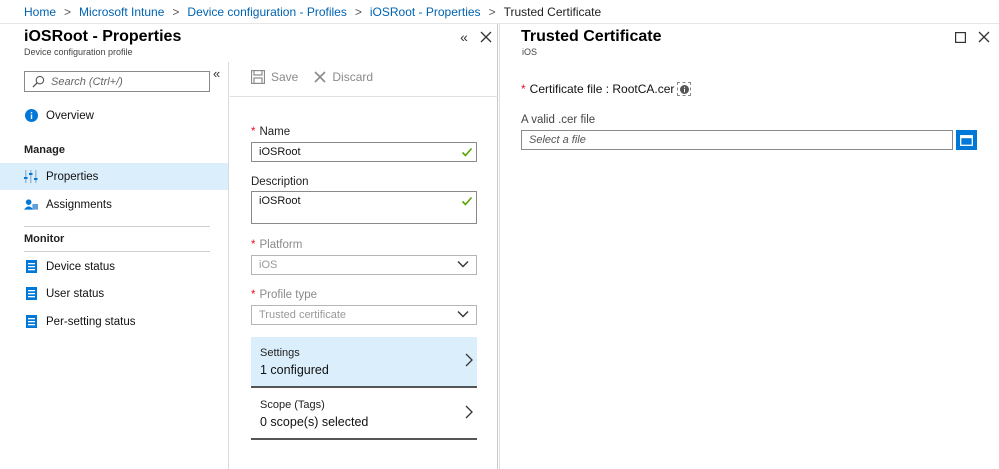 This screenshot has width=999, height=469. Describe the element at coordinates (79, 204) in the screenshot. I see `nav-item-label: Assignments` at that location.